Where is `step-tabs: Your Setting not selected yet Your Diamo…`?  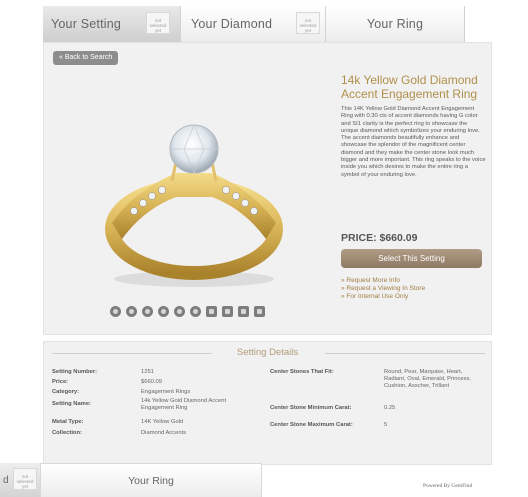 step-tabs: Your Setting not selected yet Your Diamo… is located at coordinates (254, 24).